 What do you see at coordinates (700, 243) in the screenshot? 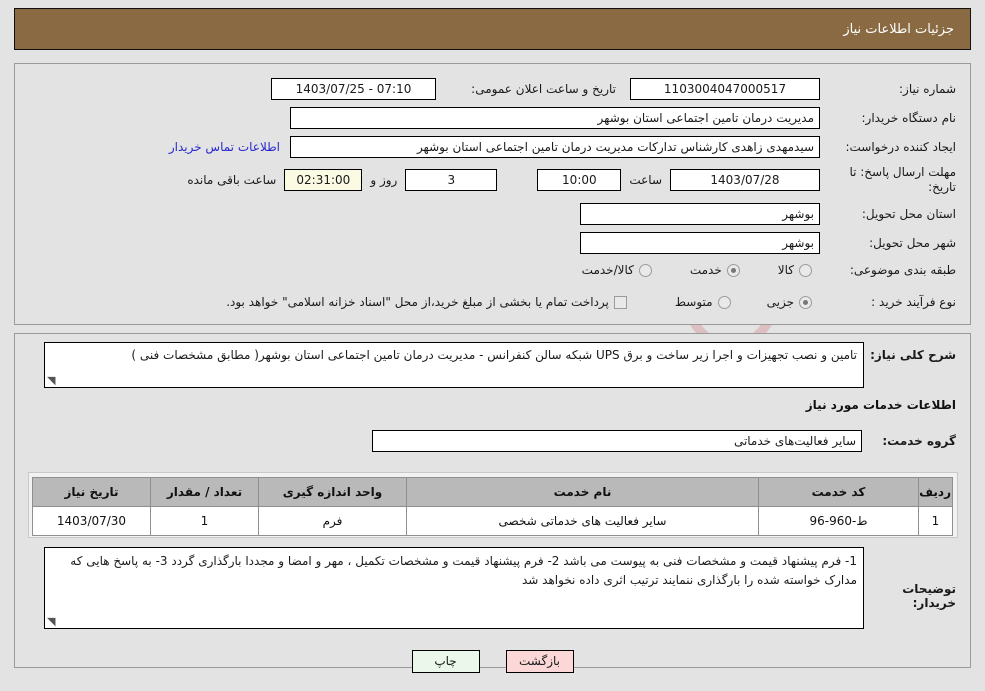
I see `delivery-city-value: بوشهر` at bounding box center [700, 243].